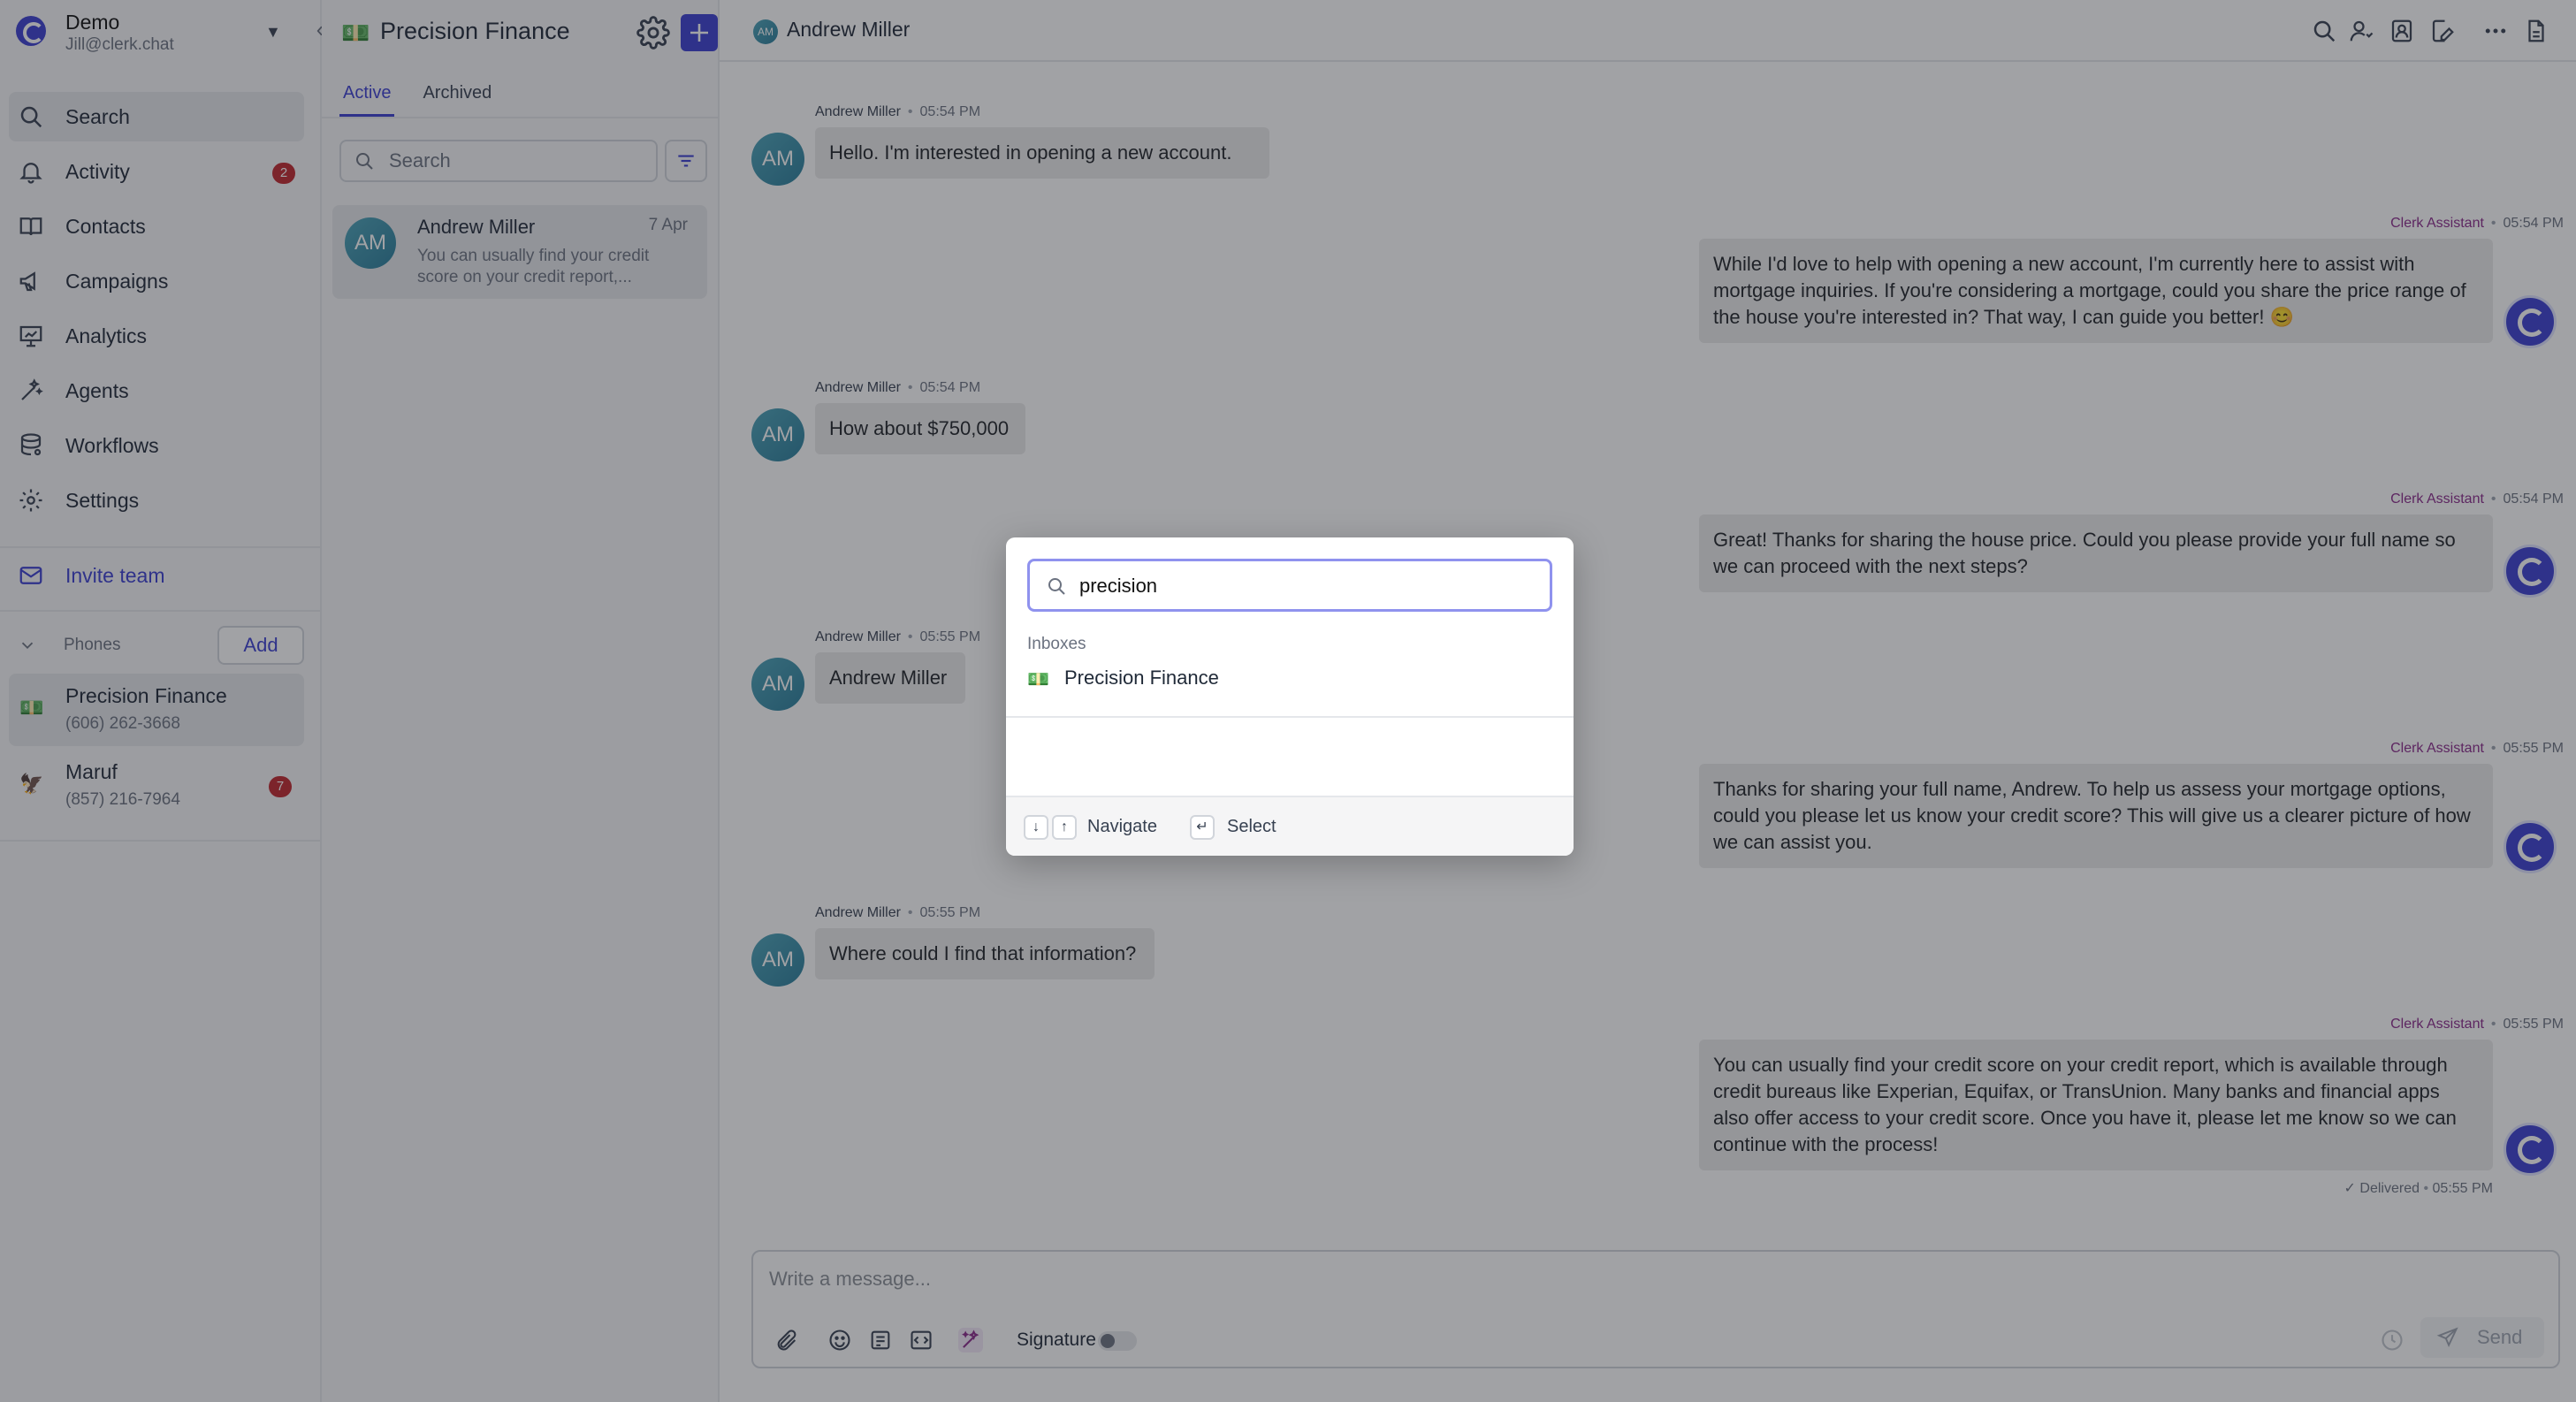 The image size is (2576, 1402). Describe the element at coordinates (1309, 586) in the screenshot. I see `command-search-input` at that location.